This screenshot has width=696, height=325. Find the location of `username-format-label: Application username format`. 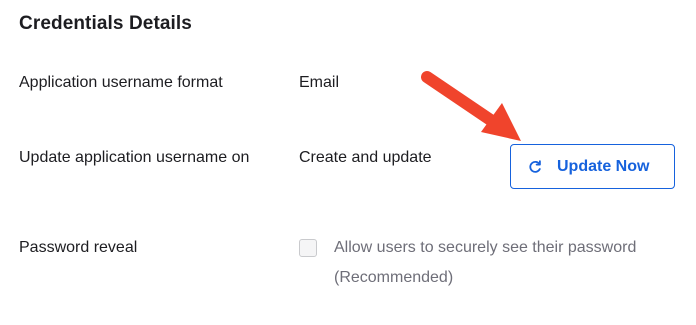

username-format-label: Application username format is located at coordinates (121, 82).